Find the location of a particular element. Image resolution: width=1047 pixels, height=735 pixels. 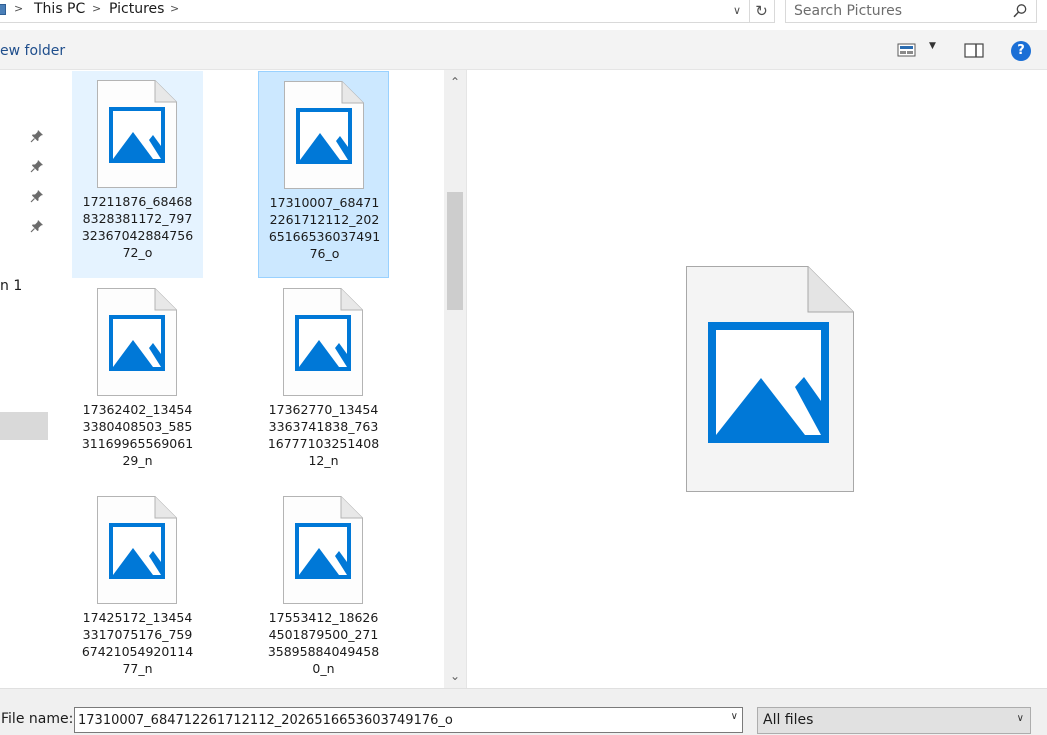

preview-pane-icon is located at coordinates (974, 50).